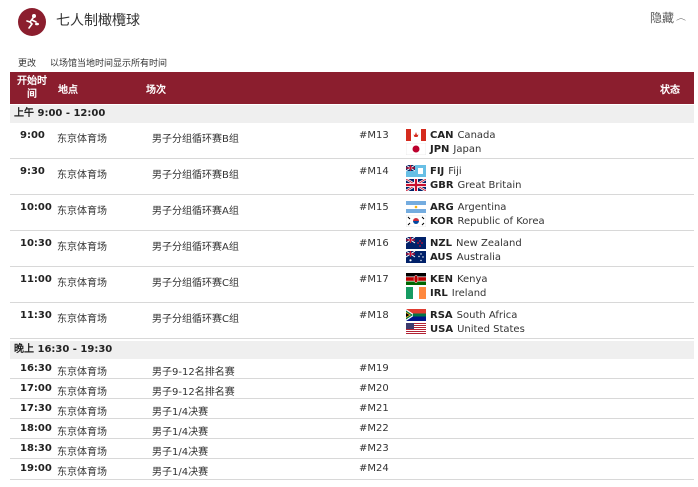 This screenshot has width=698, height=487. I want to click on period-evening: 晚上 16:30 - 19:30, so click(352, 350).